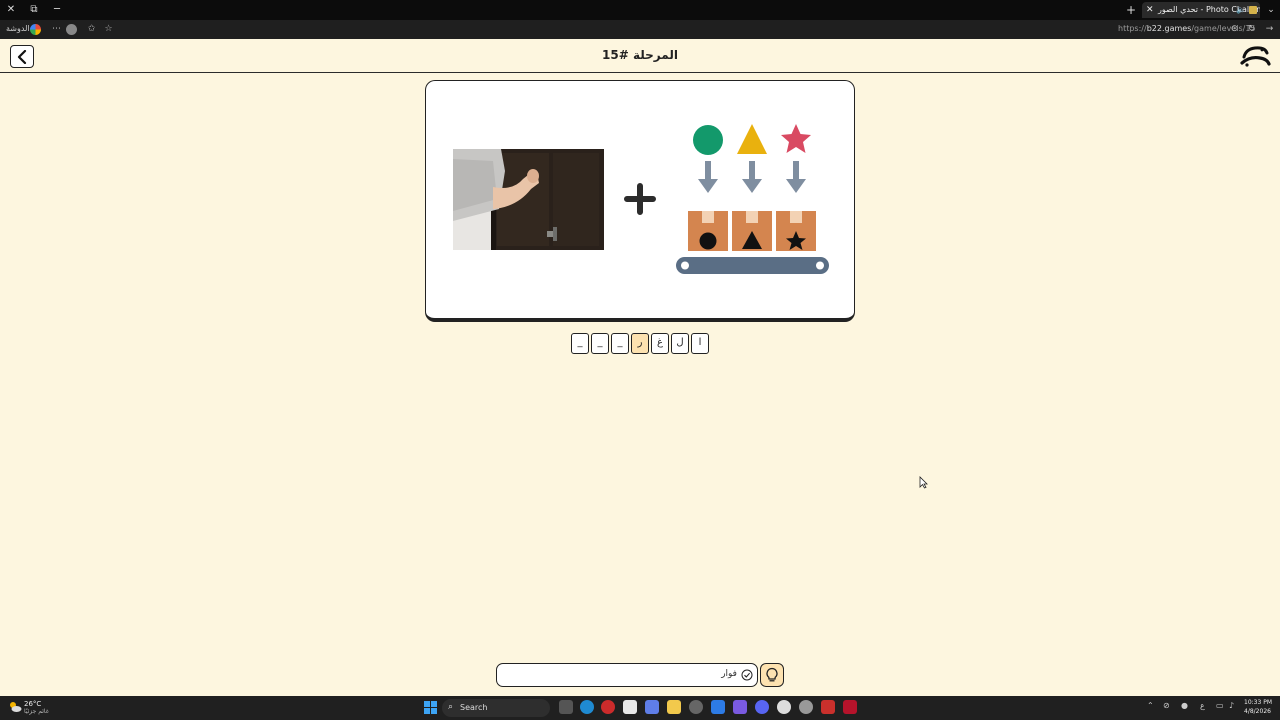 The image size is (1280, 720). I want to click on answer-text: فوار, so click(729, 674).